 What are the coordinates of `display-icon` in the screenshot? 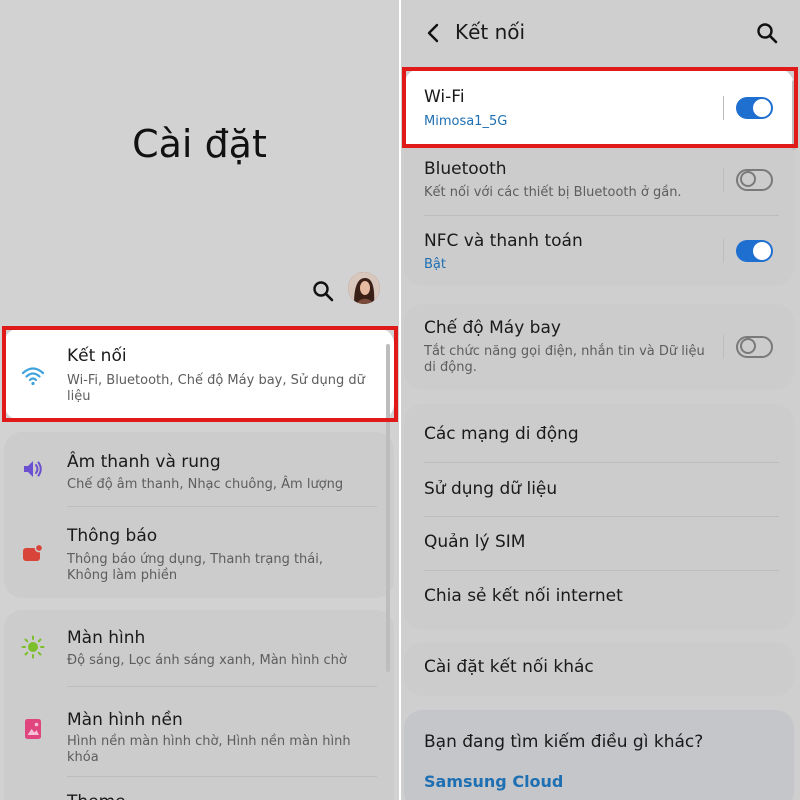 It's located at (33, 647).